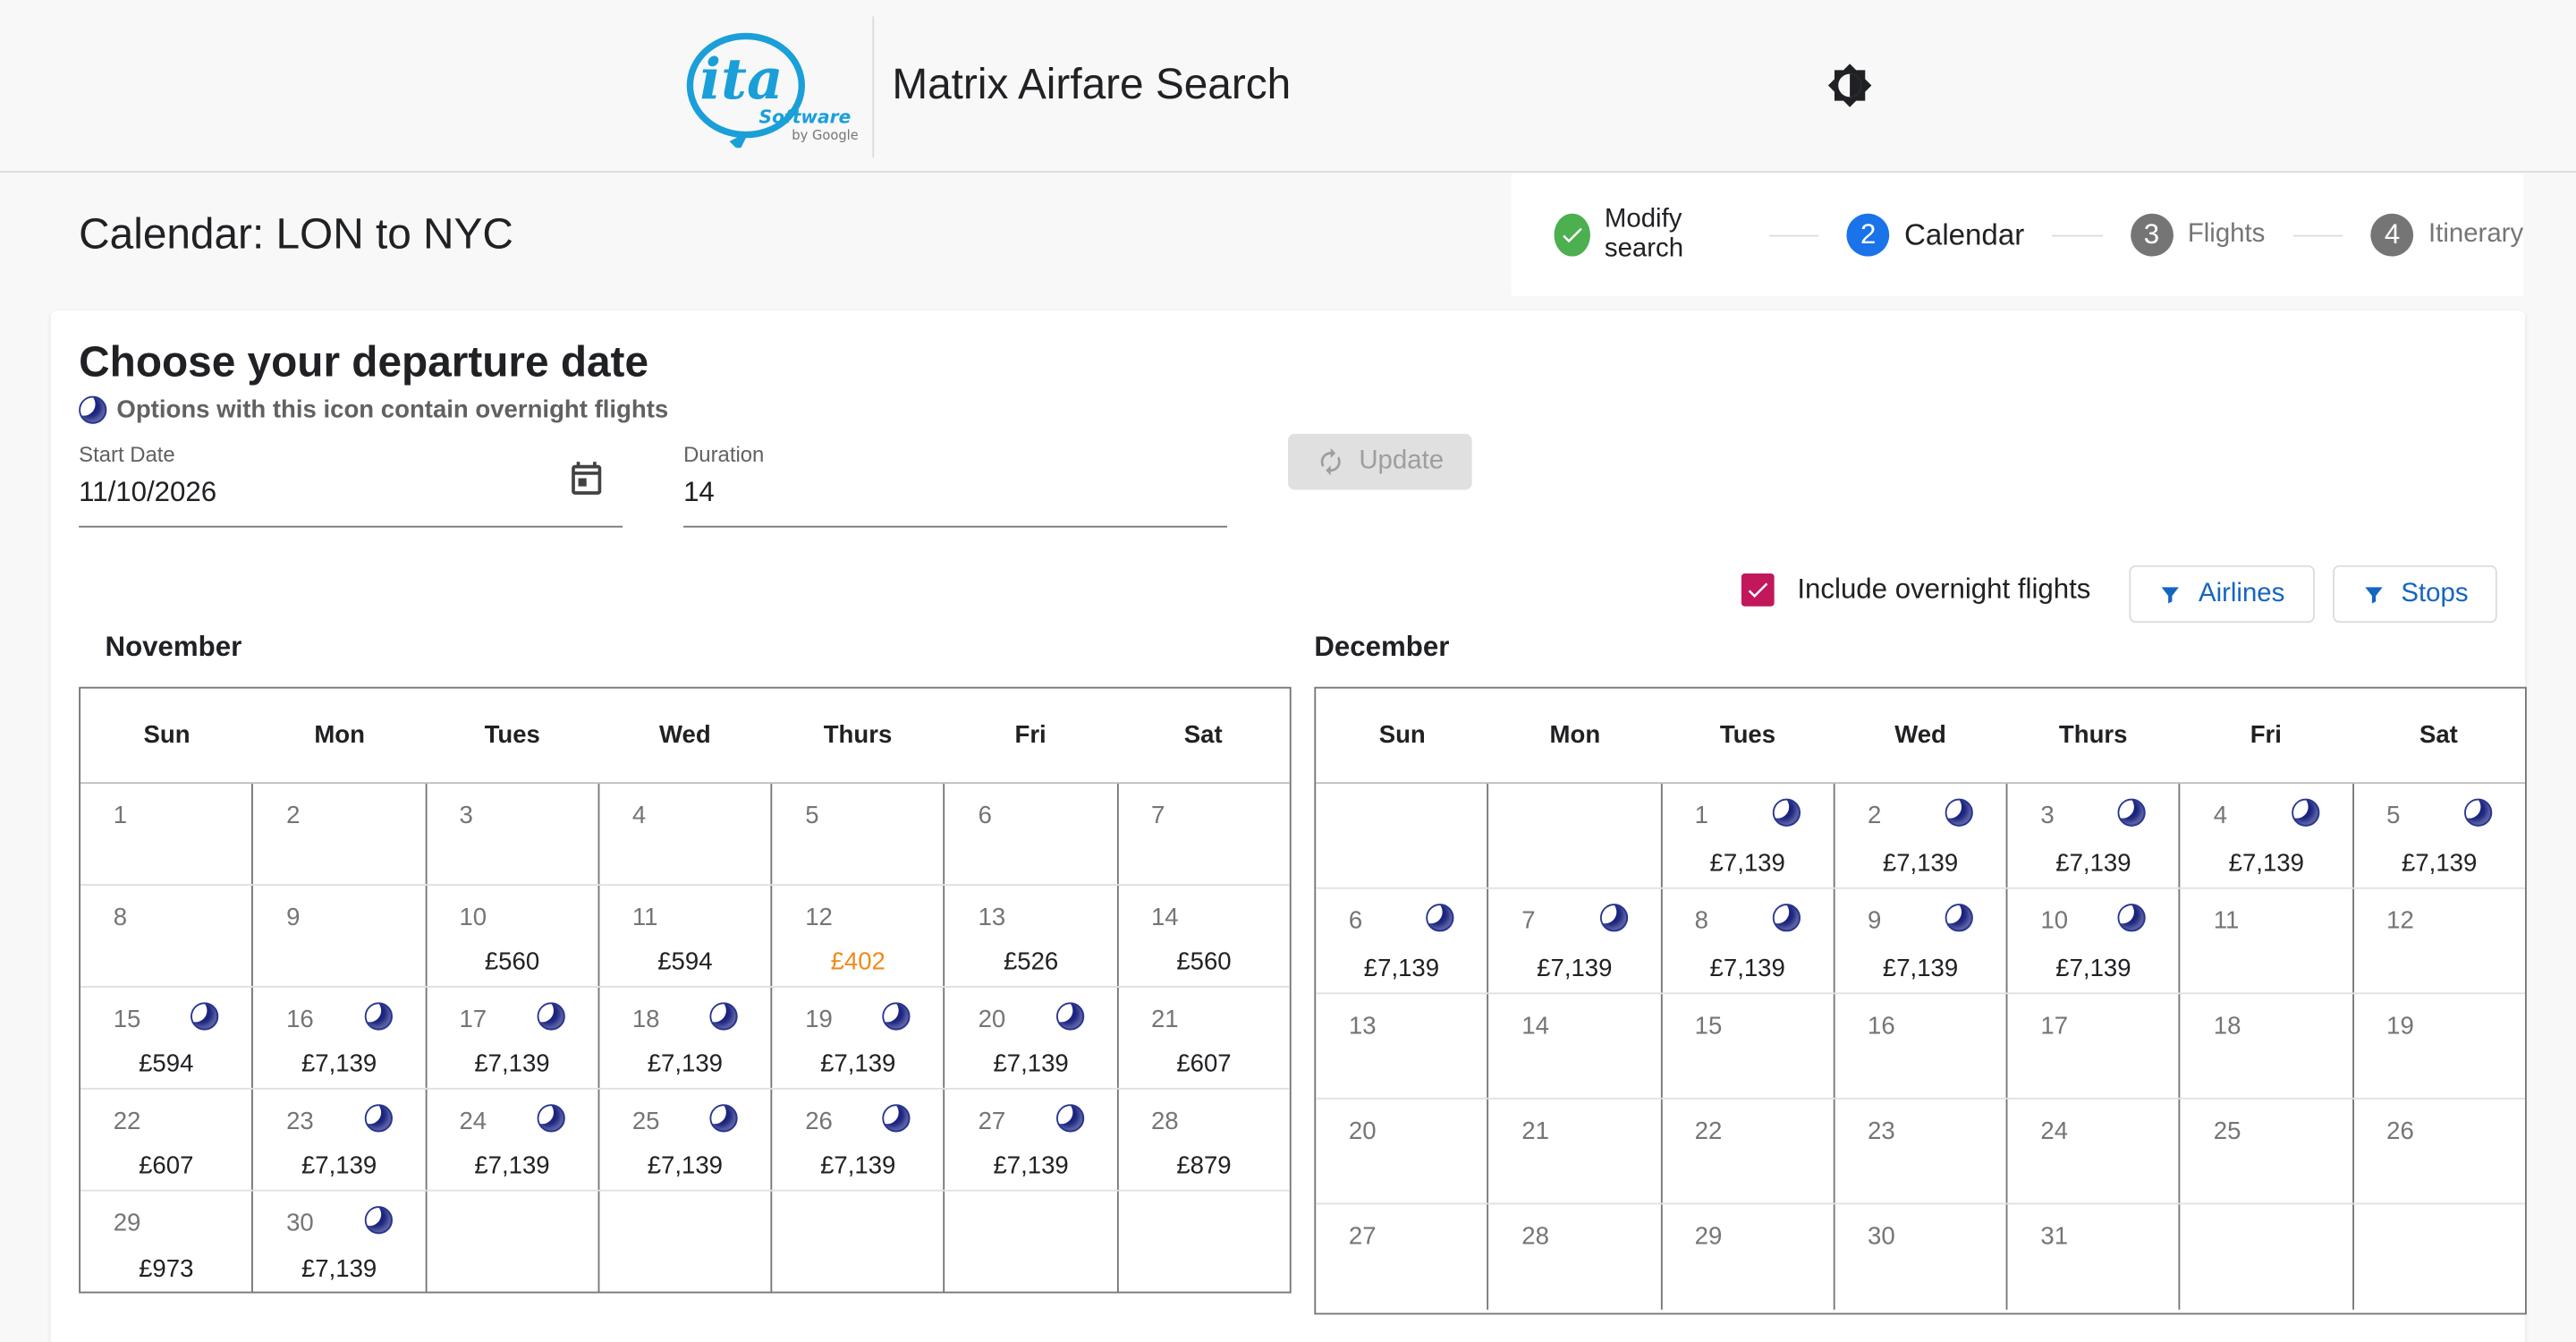  What do you see at coordinates (1204, 1140) in the screenshot?
I see `calendar-day: 28 £879` at bounding box center [1204, 1140].